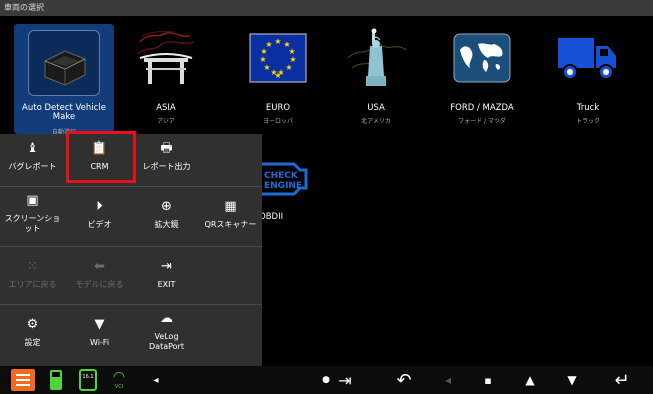 The width and height of the screenshot is (653, 394). I want to click on make-label: EURO, so click(278, 108).